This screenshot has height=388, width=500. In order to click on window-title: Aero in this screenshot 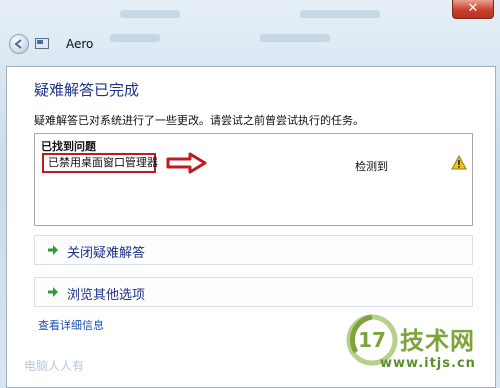, I will do `click(80, 44)`.